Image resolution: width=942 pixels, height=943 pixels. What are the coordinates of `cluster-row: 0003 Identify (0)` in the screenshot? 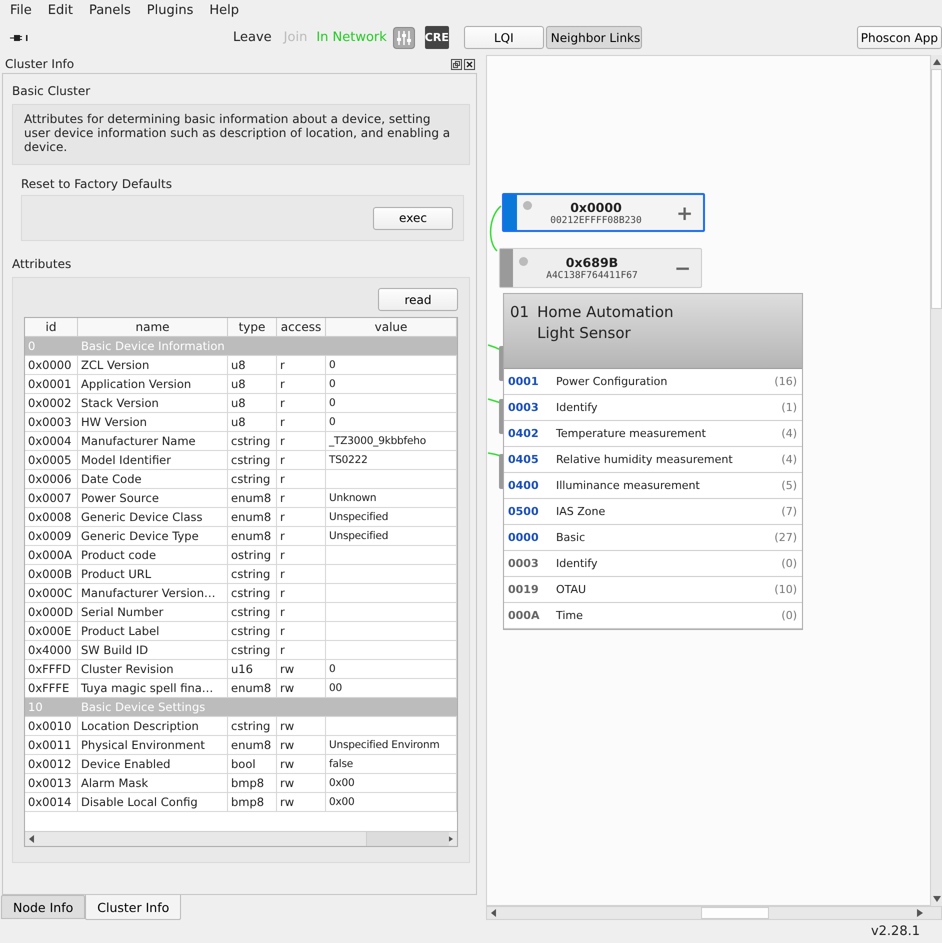 It's located at (653, 564).